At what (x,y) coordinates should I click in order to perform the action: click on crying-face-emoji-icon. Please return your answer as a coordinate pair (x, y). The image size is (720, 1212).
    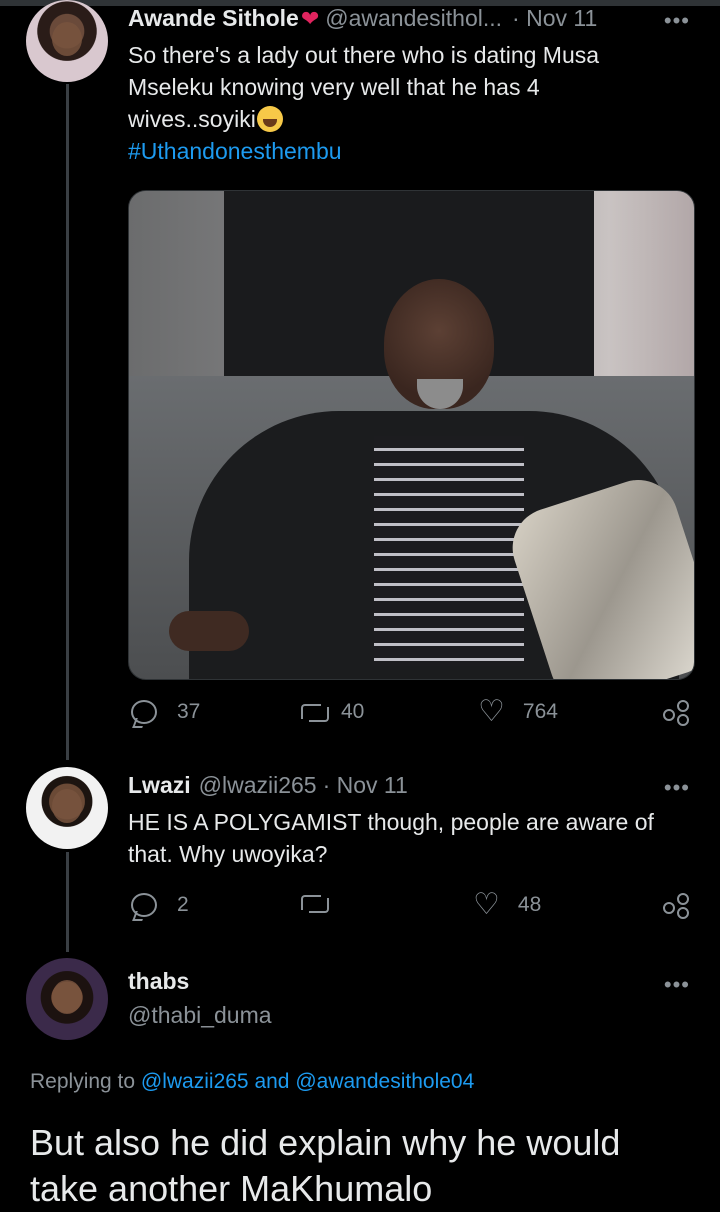
    Looking at the image, I should click on (269, 119).